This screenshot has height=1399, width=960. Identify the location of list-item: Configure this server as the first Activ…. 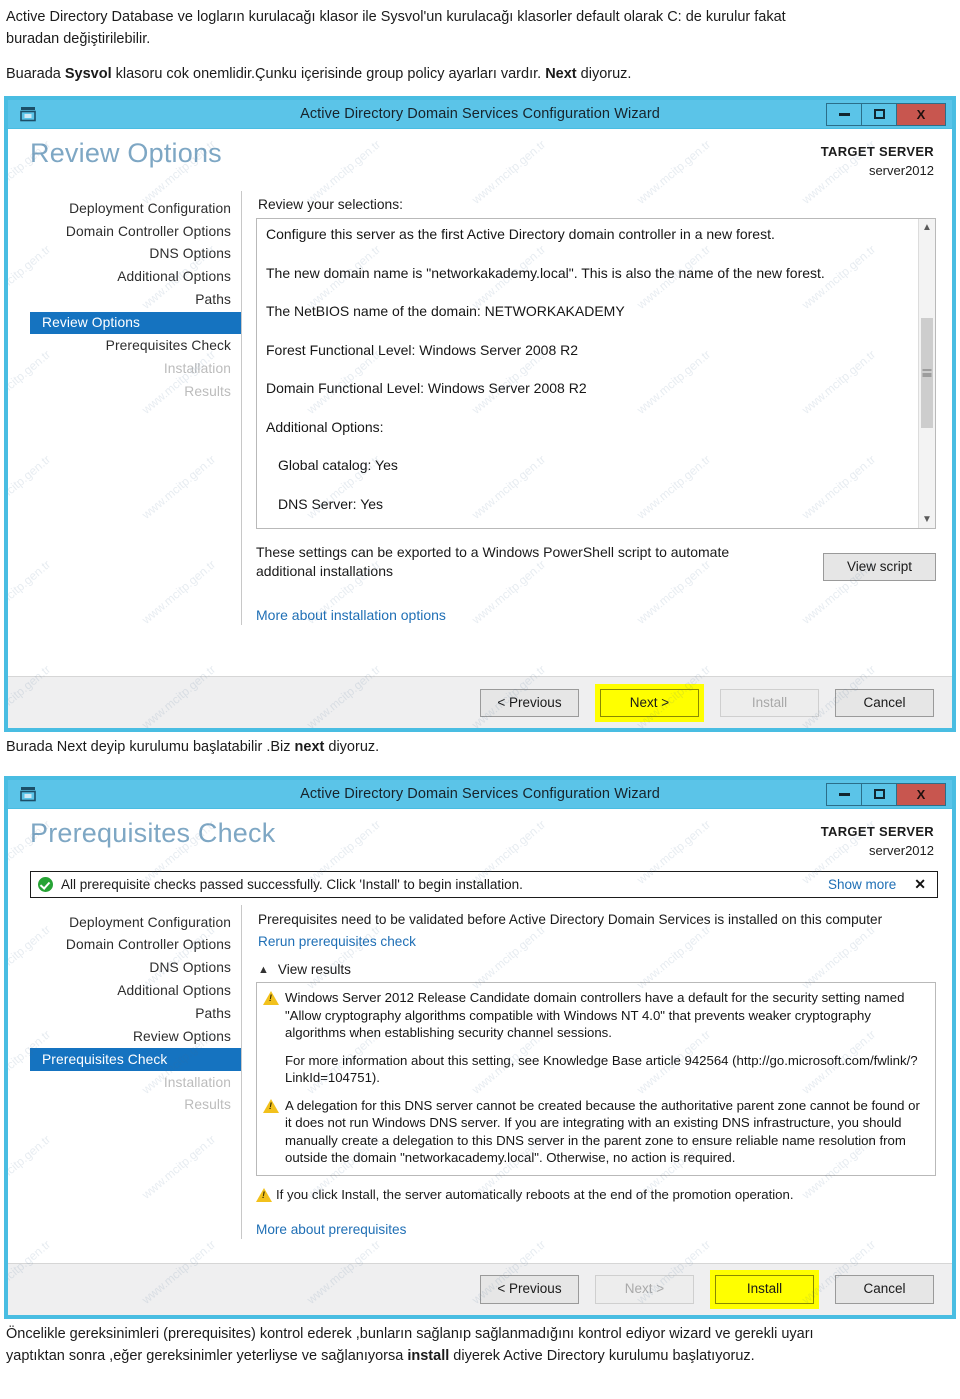
(520, 234).